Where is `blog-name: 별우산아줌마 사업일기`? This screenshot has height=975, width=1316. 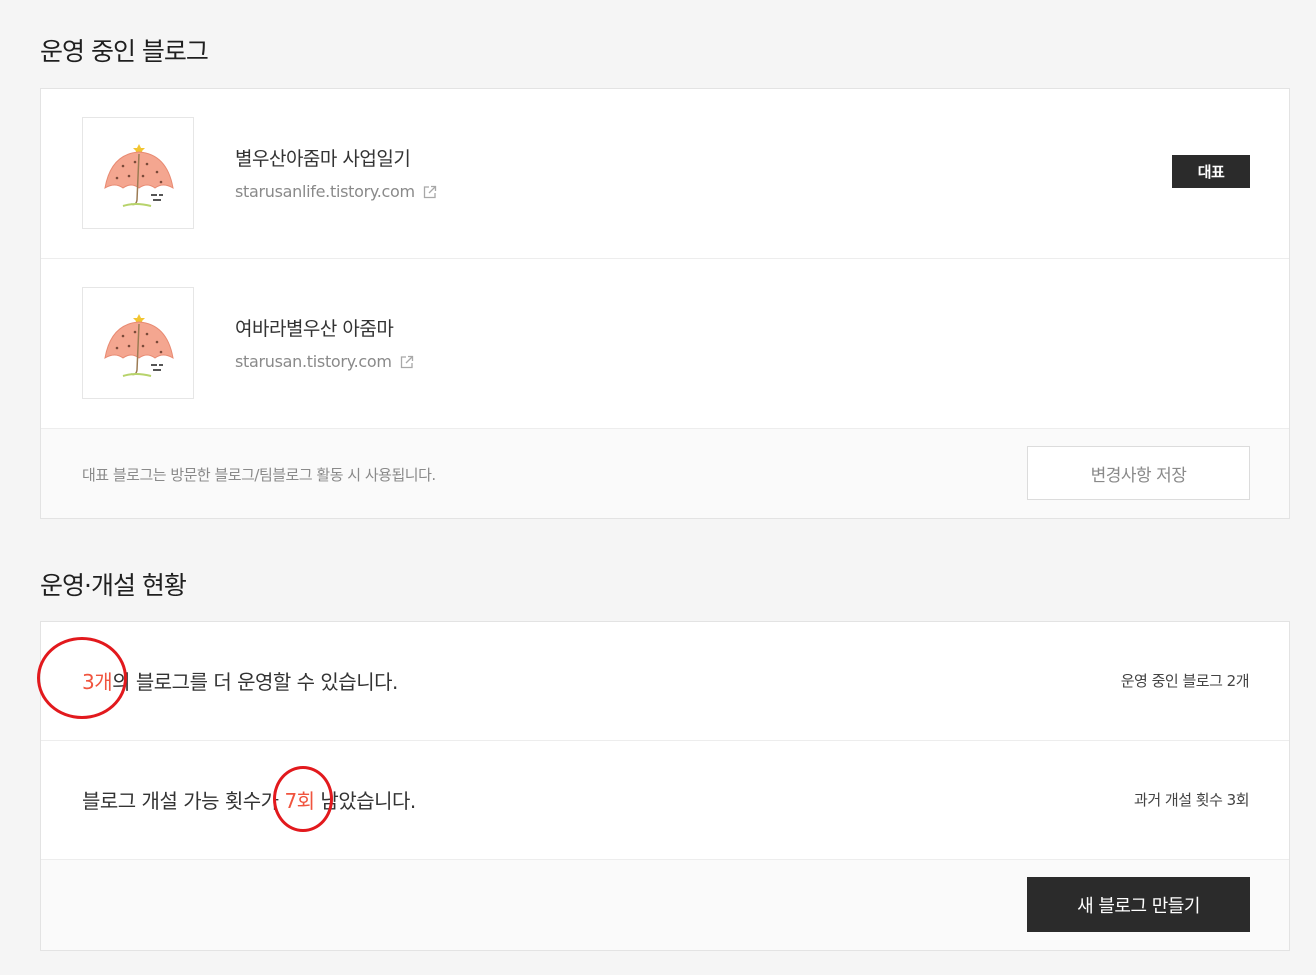
blog-name: 별우산아줌마 사업일기 is located at coordinates (323, 157).